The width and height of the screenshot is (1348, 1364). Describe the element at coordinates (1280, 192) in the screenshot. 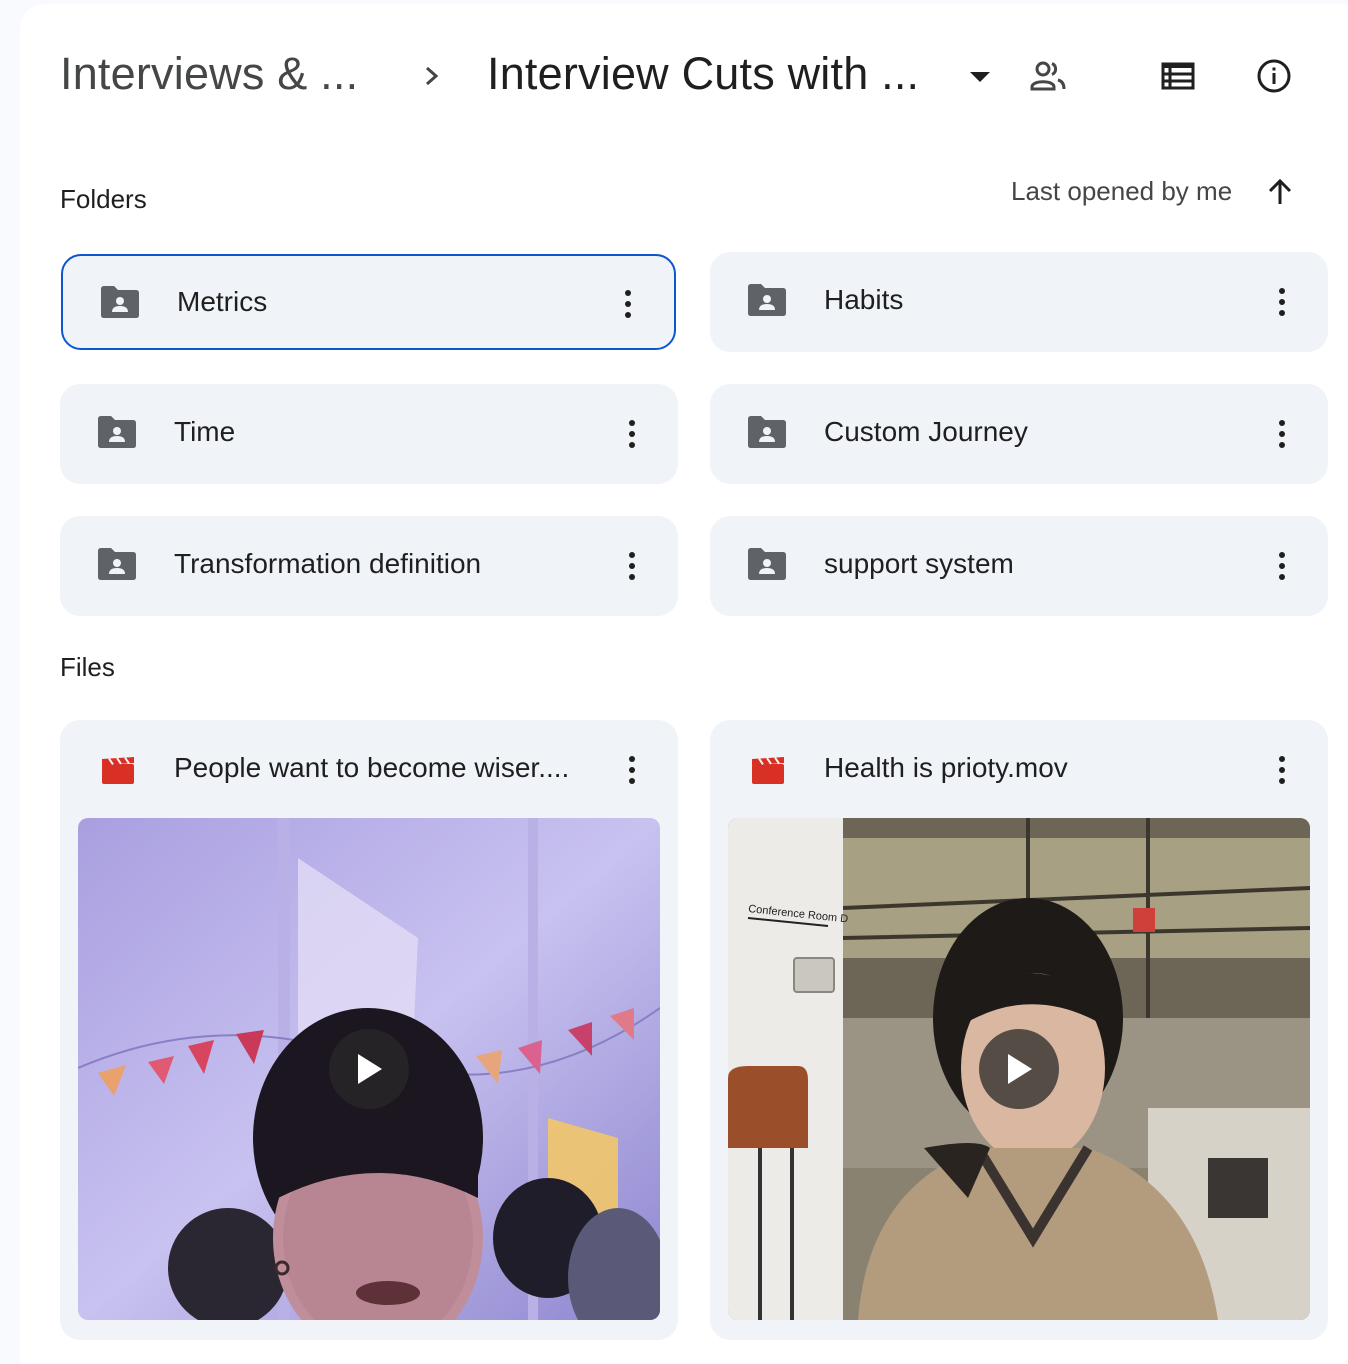

I see `arrow-up-icon` at that location.